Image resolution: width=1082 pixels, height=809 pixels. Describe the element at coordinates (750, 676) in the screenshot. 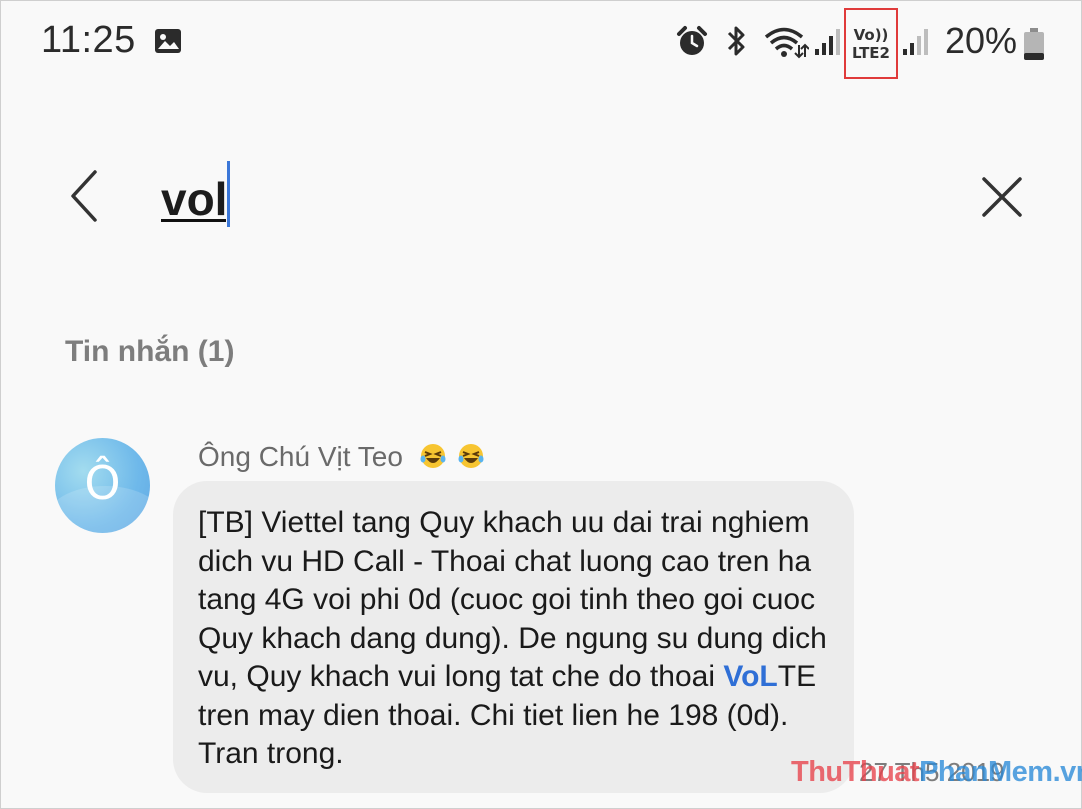

I see `search-match-highlight: VoL` at that location.